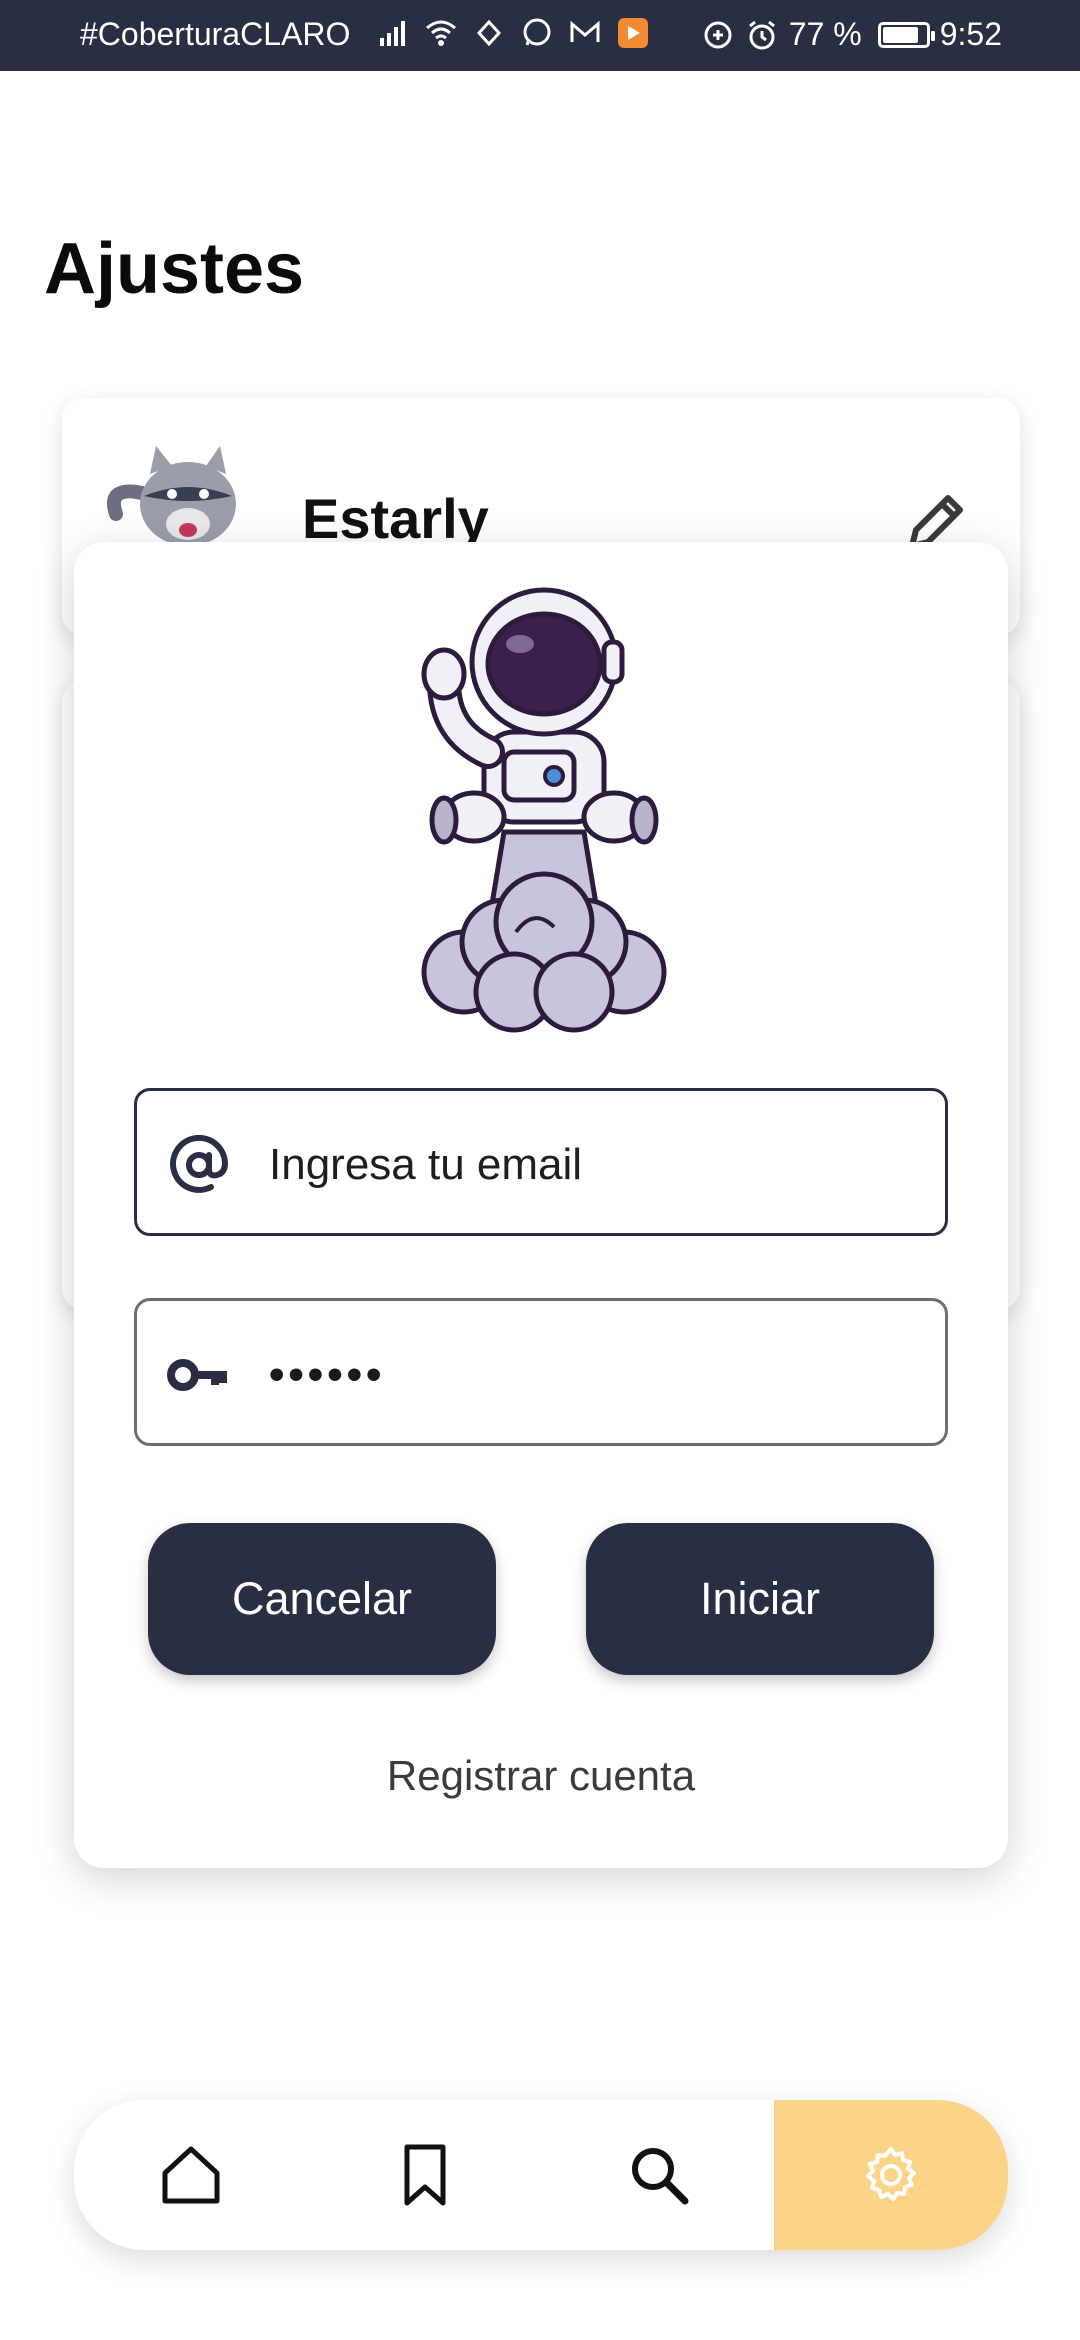  What do you see at coordinates (585, 31) in the screenshot?
I see `gmail-icon` at bounding box center [585, 31].